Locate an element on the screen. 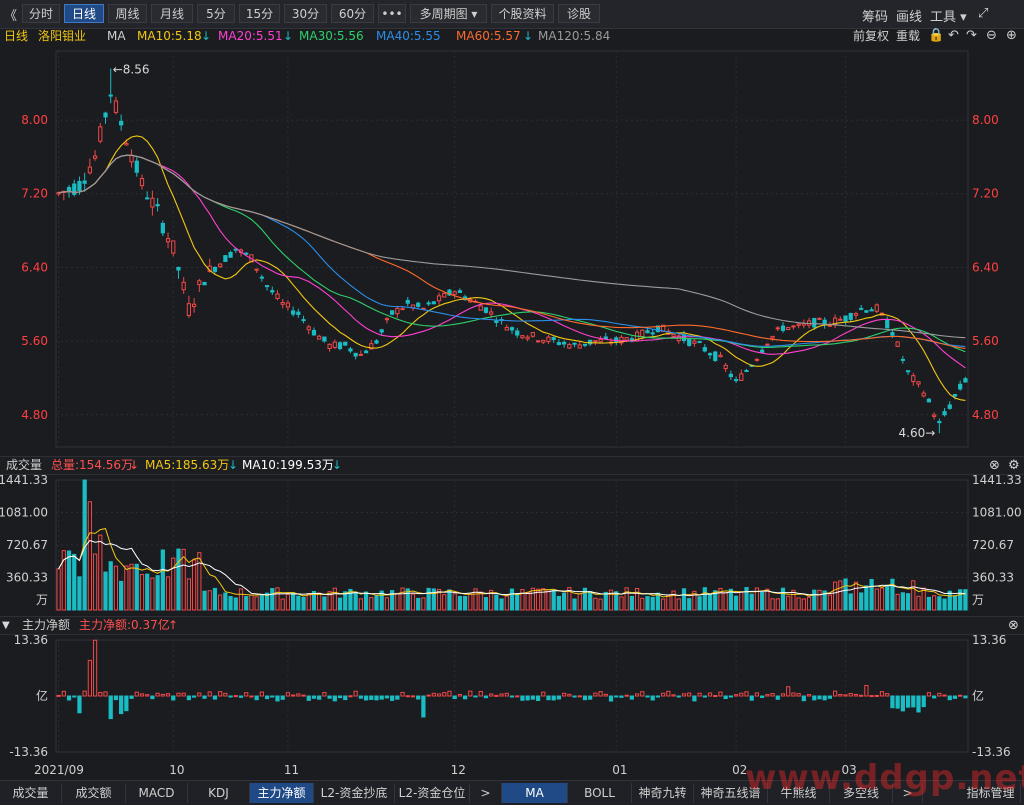 This screenshot has width=1024, height=805. tab-multi-period: 多周期图 ▾ is located at coordinates (448, 13).